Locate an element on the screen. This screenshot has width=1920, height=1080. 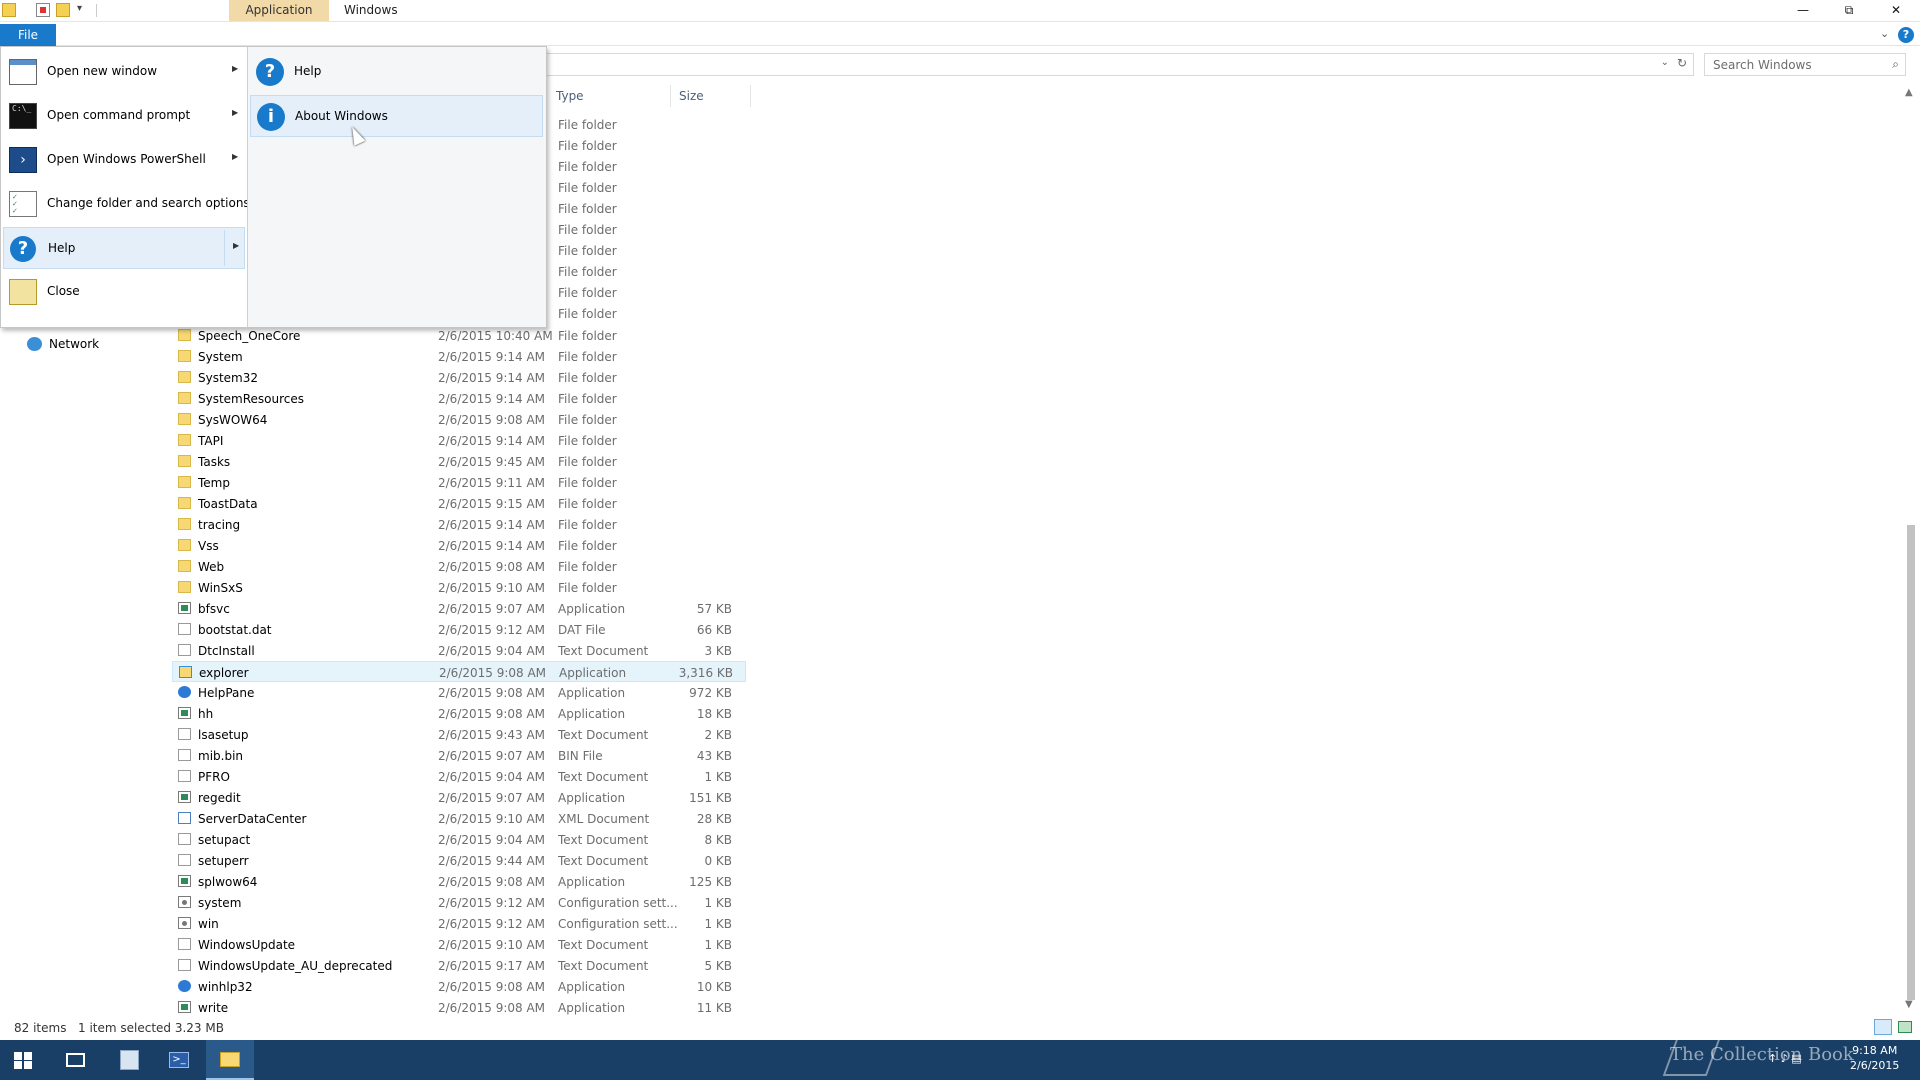
details-view-icon is located at coordinates (1883, 1027).